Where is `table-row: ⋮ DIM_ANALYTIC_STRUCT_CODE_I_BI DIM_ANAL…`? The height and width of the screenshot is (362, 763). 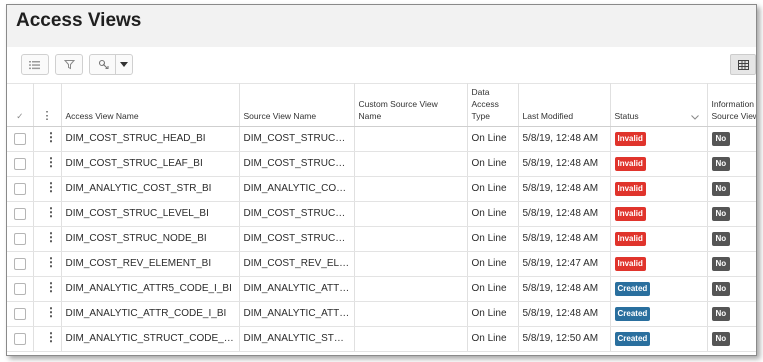 table-row: ⋮ DIM_ANALYTIC_STRUCT_CODE_I_BI DIM_ANAL… is located at coordinates (381, 339).